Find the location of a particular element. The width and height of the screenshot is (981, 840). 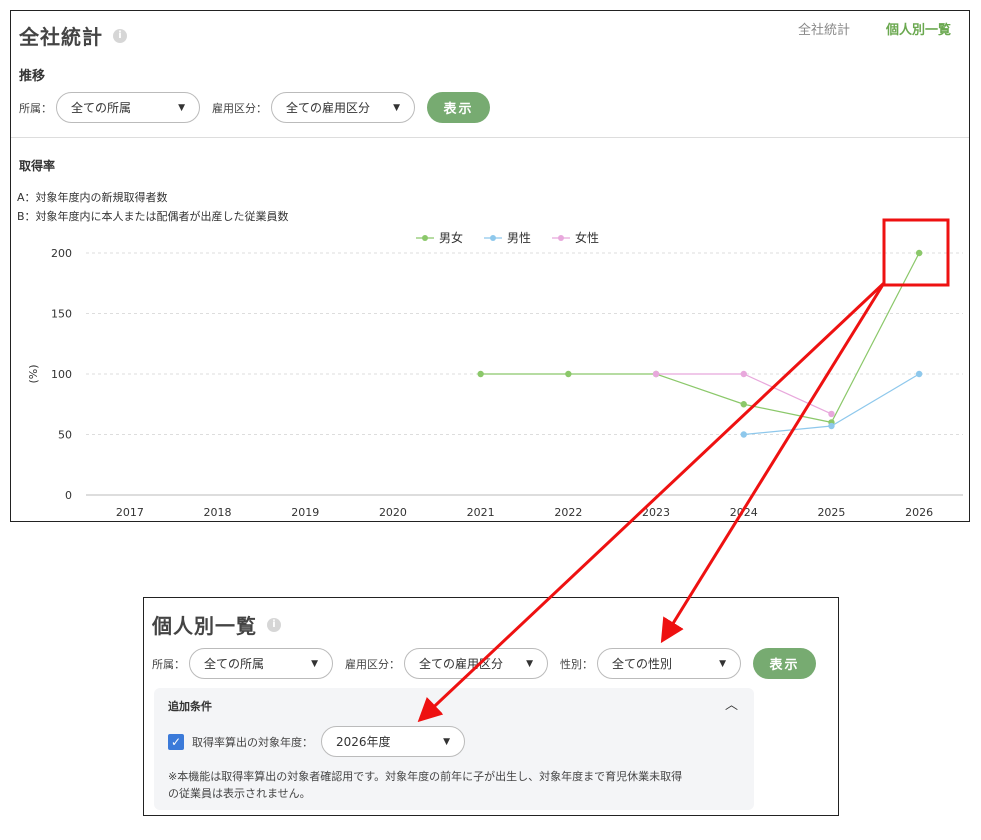

dept-select: 全ての所属 ▼ is located at coordinates (261, 663).